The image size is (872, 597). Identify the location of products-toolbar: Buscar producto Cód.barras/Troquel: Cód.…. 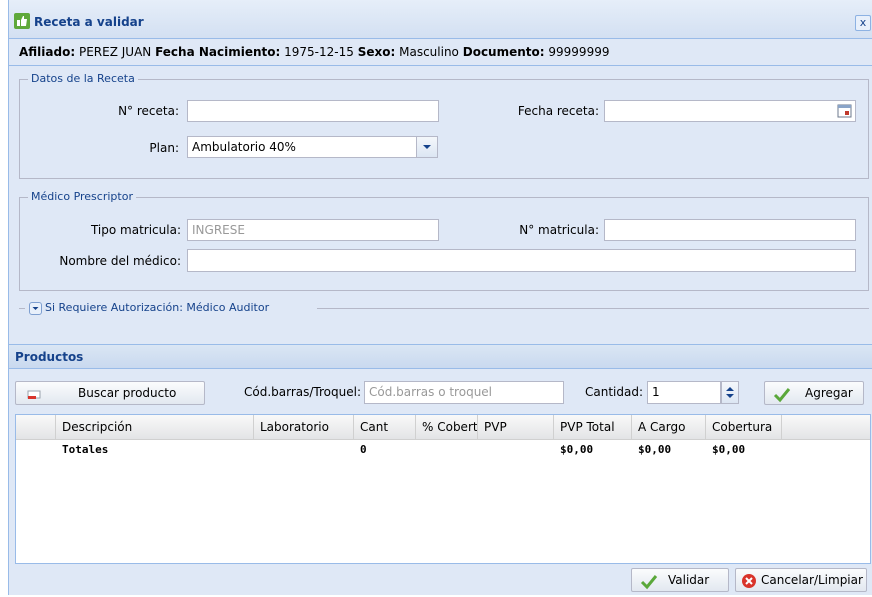
(440, 391).